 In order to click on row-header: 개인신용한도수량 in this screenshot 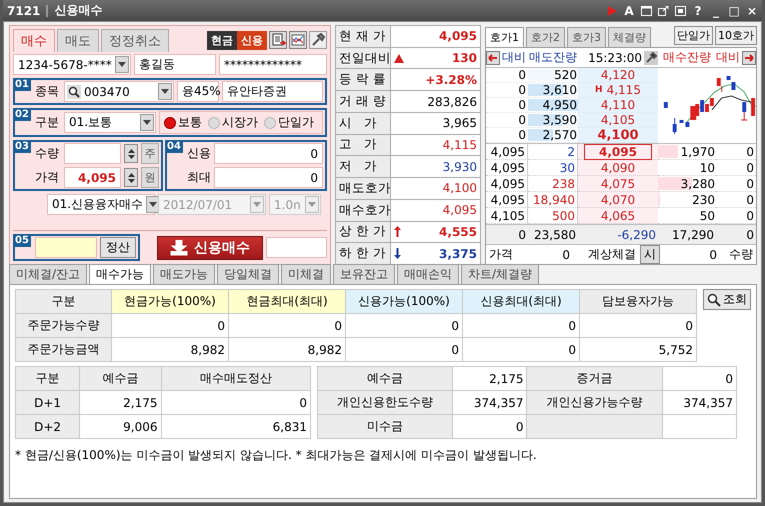, I will do `click(385, 402)`.